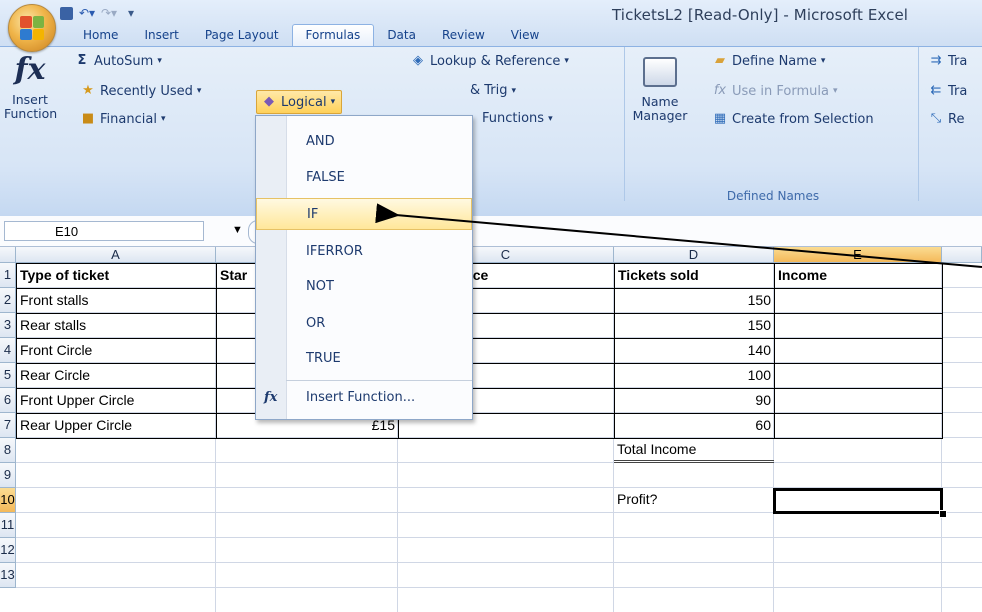  Describe the element at coordinates (82, 60) in the screenshot. I see `sigma-icon: Σ` at that location.